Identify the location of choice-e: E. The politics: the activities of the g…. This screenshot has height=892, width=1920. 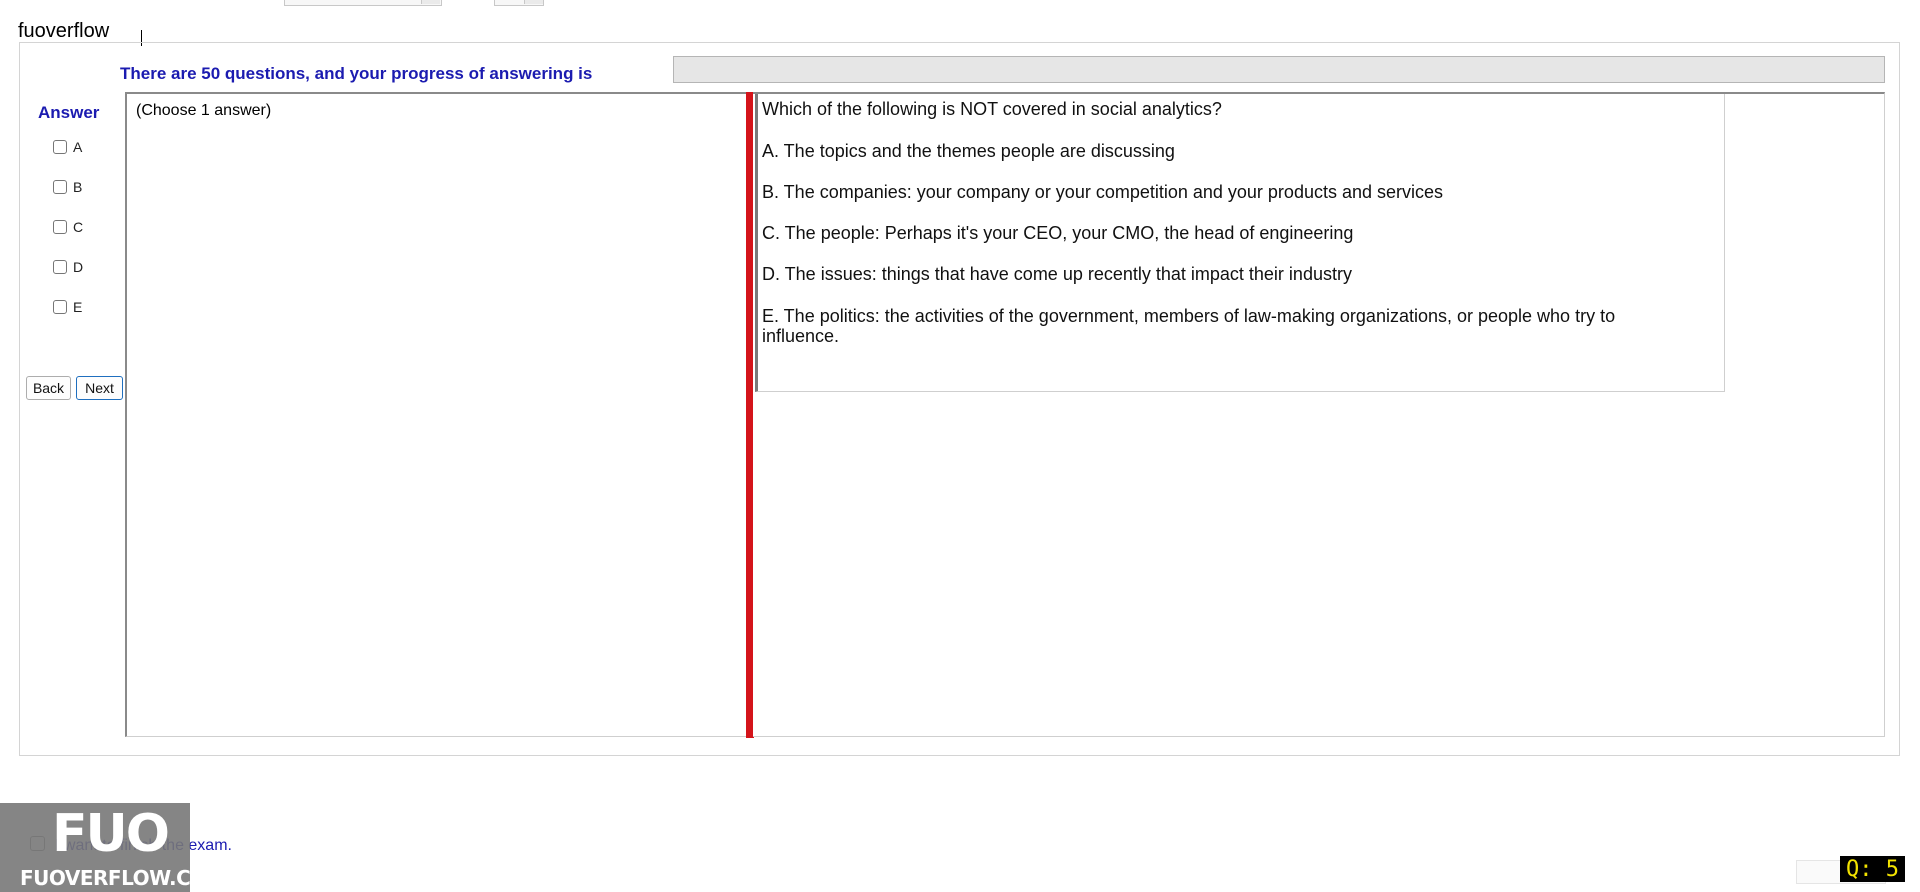
(1189, 326).